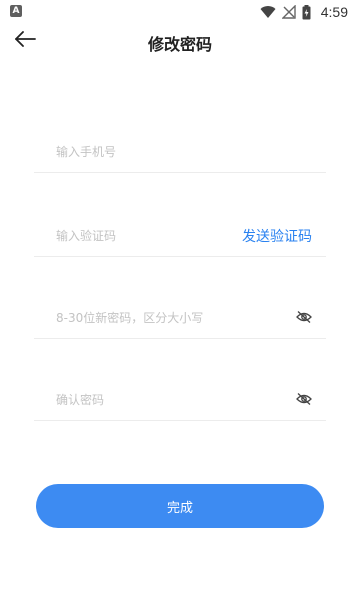 This screenshot has height=600, width=360. I want to click on page-title: 修改密码, so click(179, 44).